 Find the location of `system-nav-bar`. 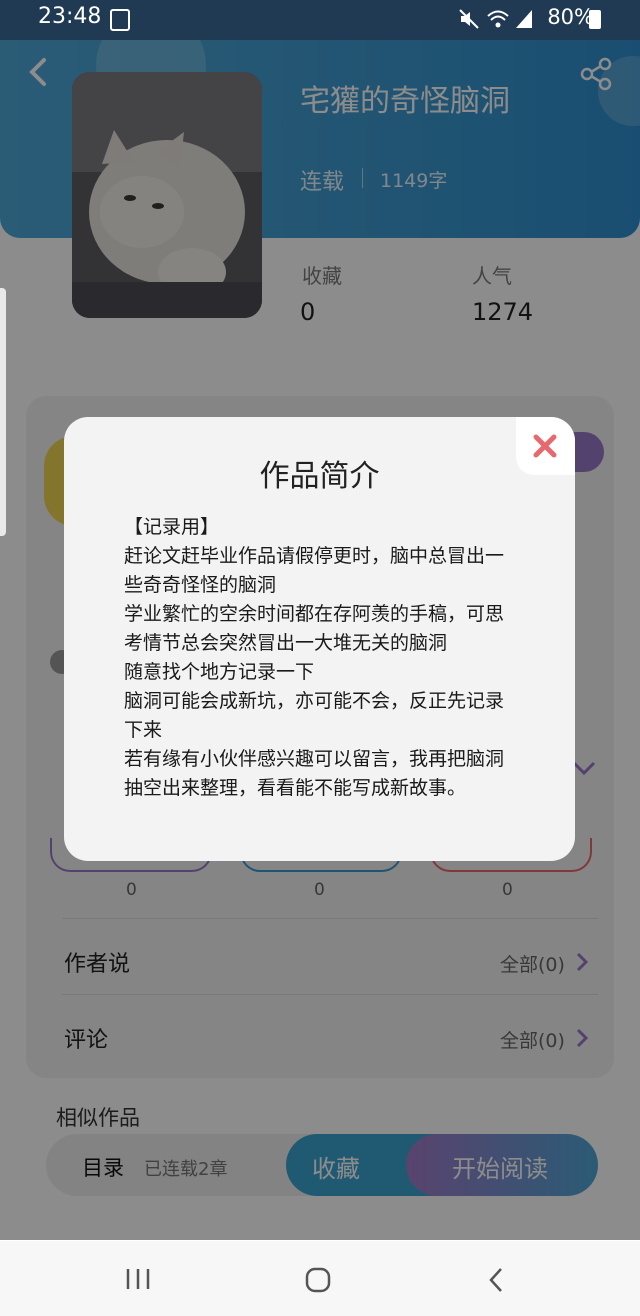

system-nav-bar is located at coordinates (320, 1278).